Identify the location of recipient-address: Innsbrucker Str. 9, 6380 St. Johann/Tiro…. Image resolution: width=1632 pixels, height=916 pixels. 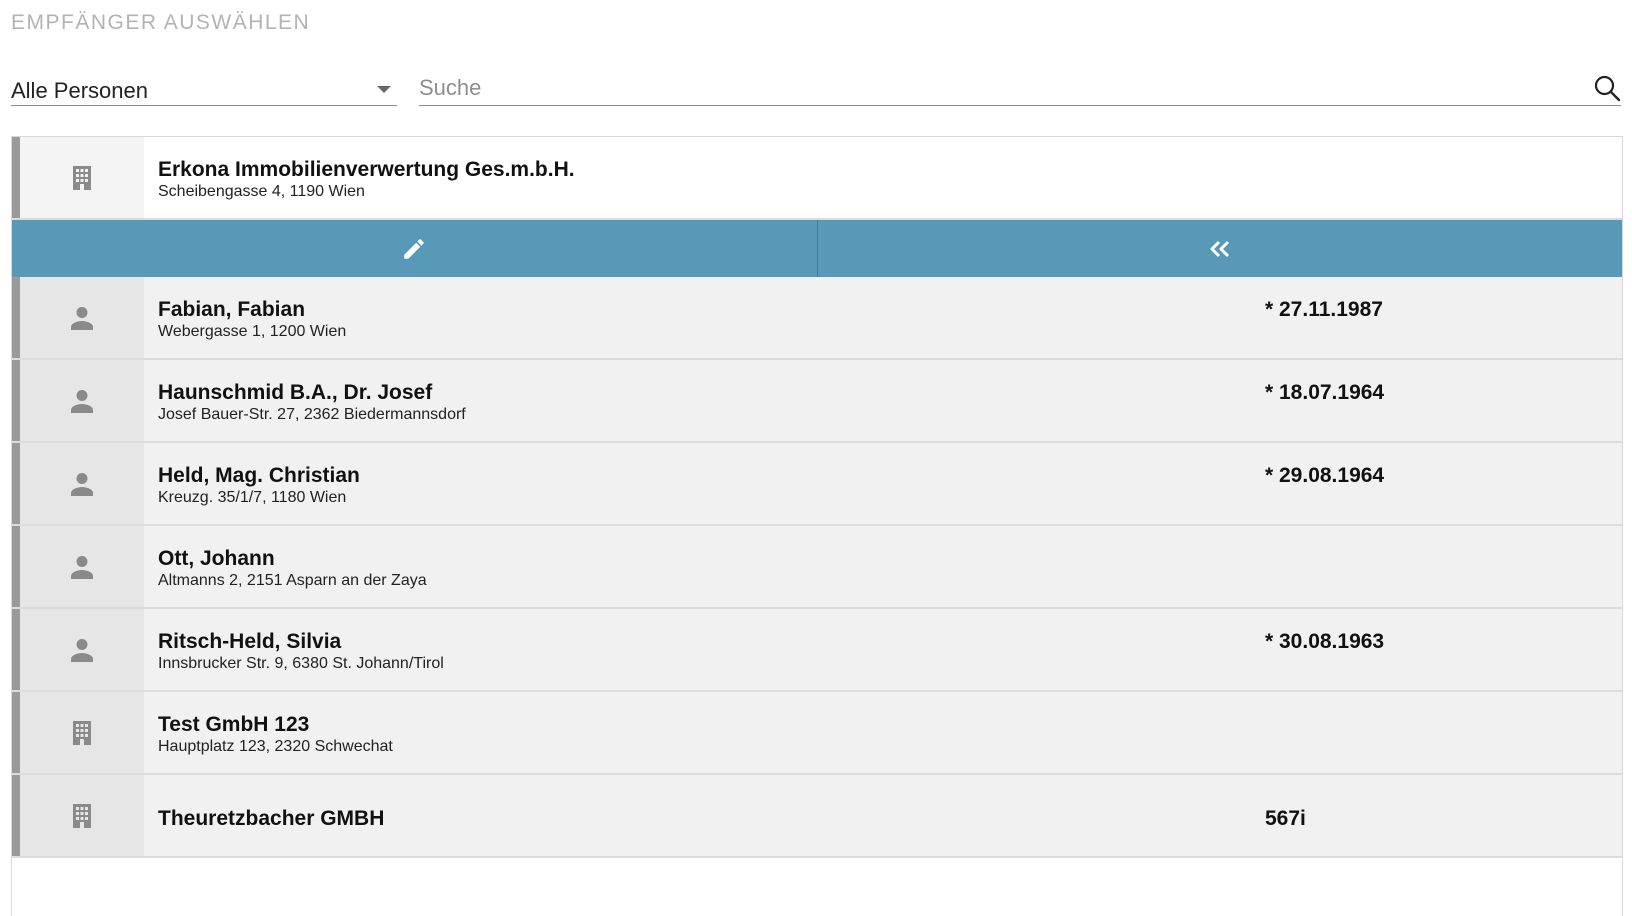
(301, 663).